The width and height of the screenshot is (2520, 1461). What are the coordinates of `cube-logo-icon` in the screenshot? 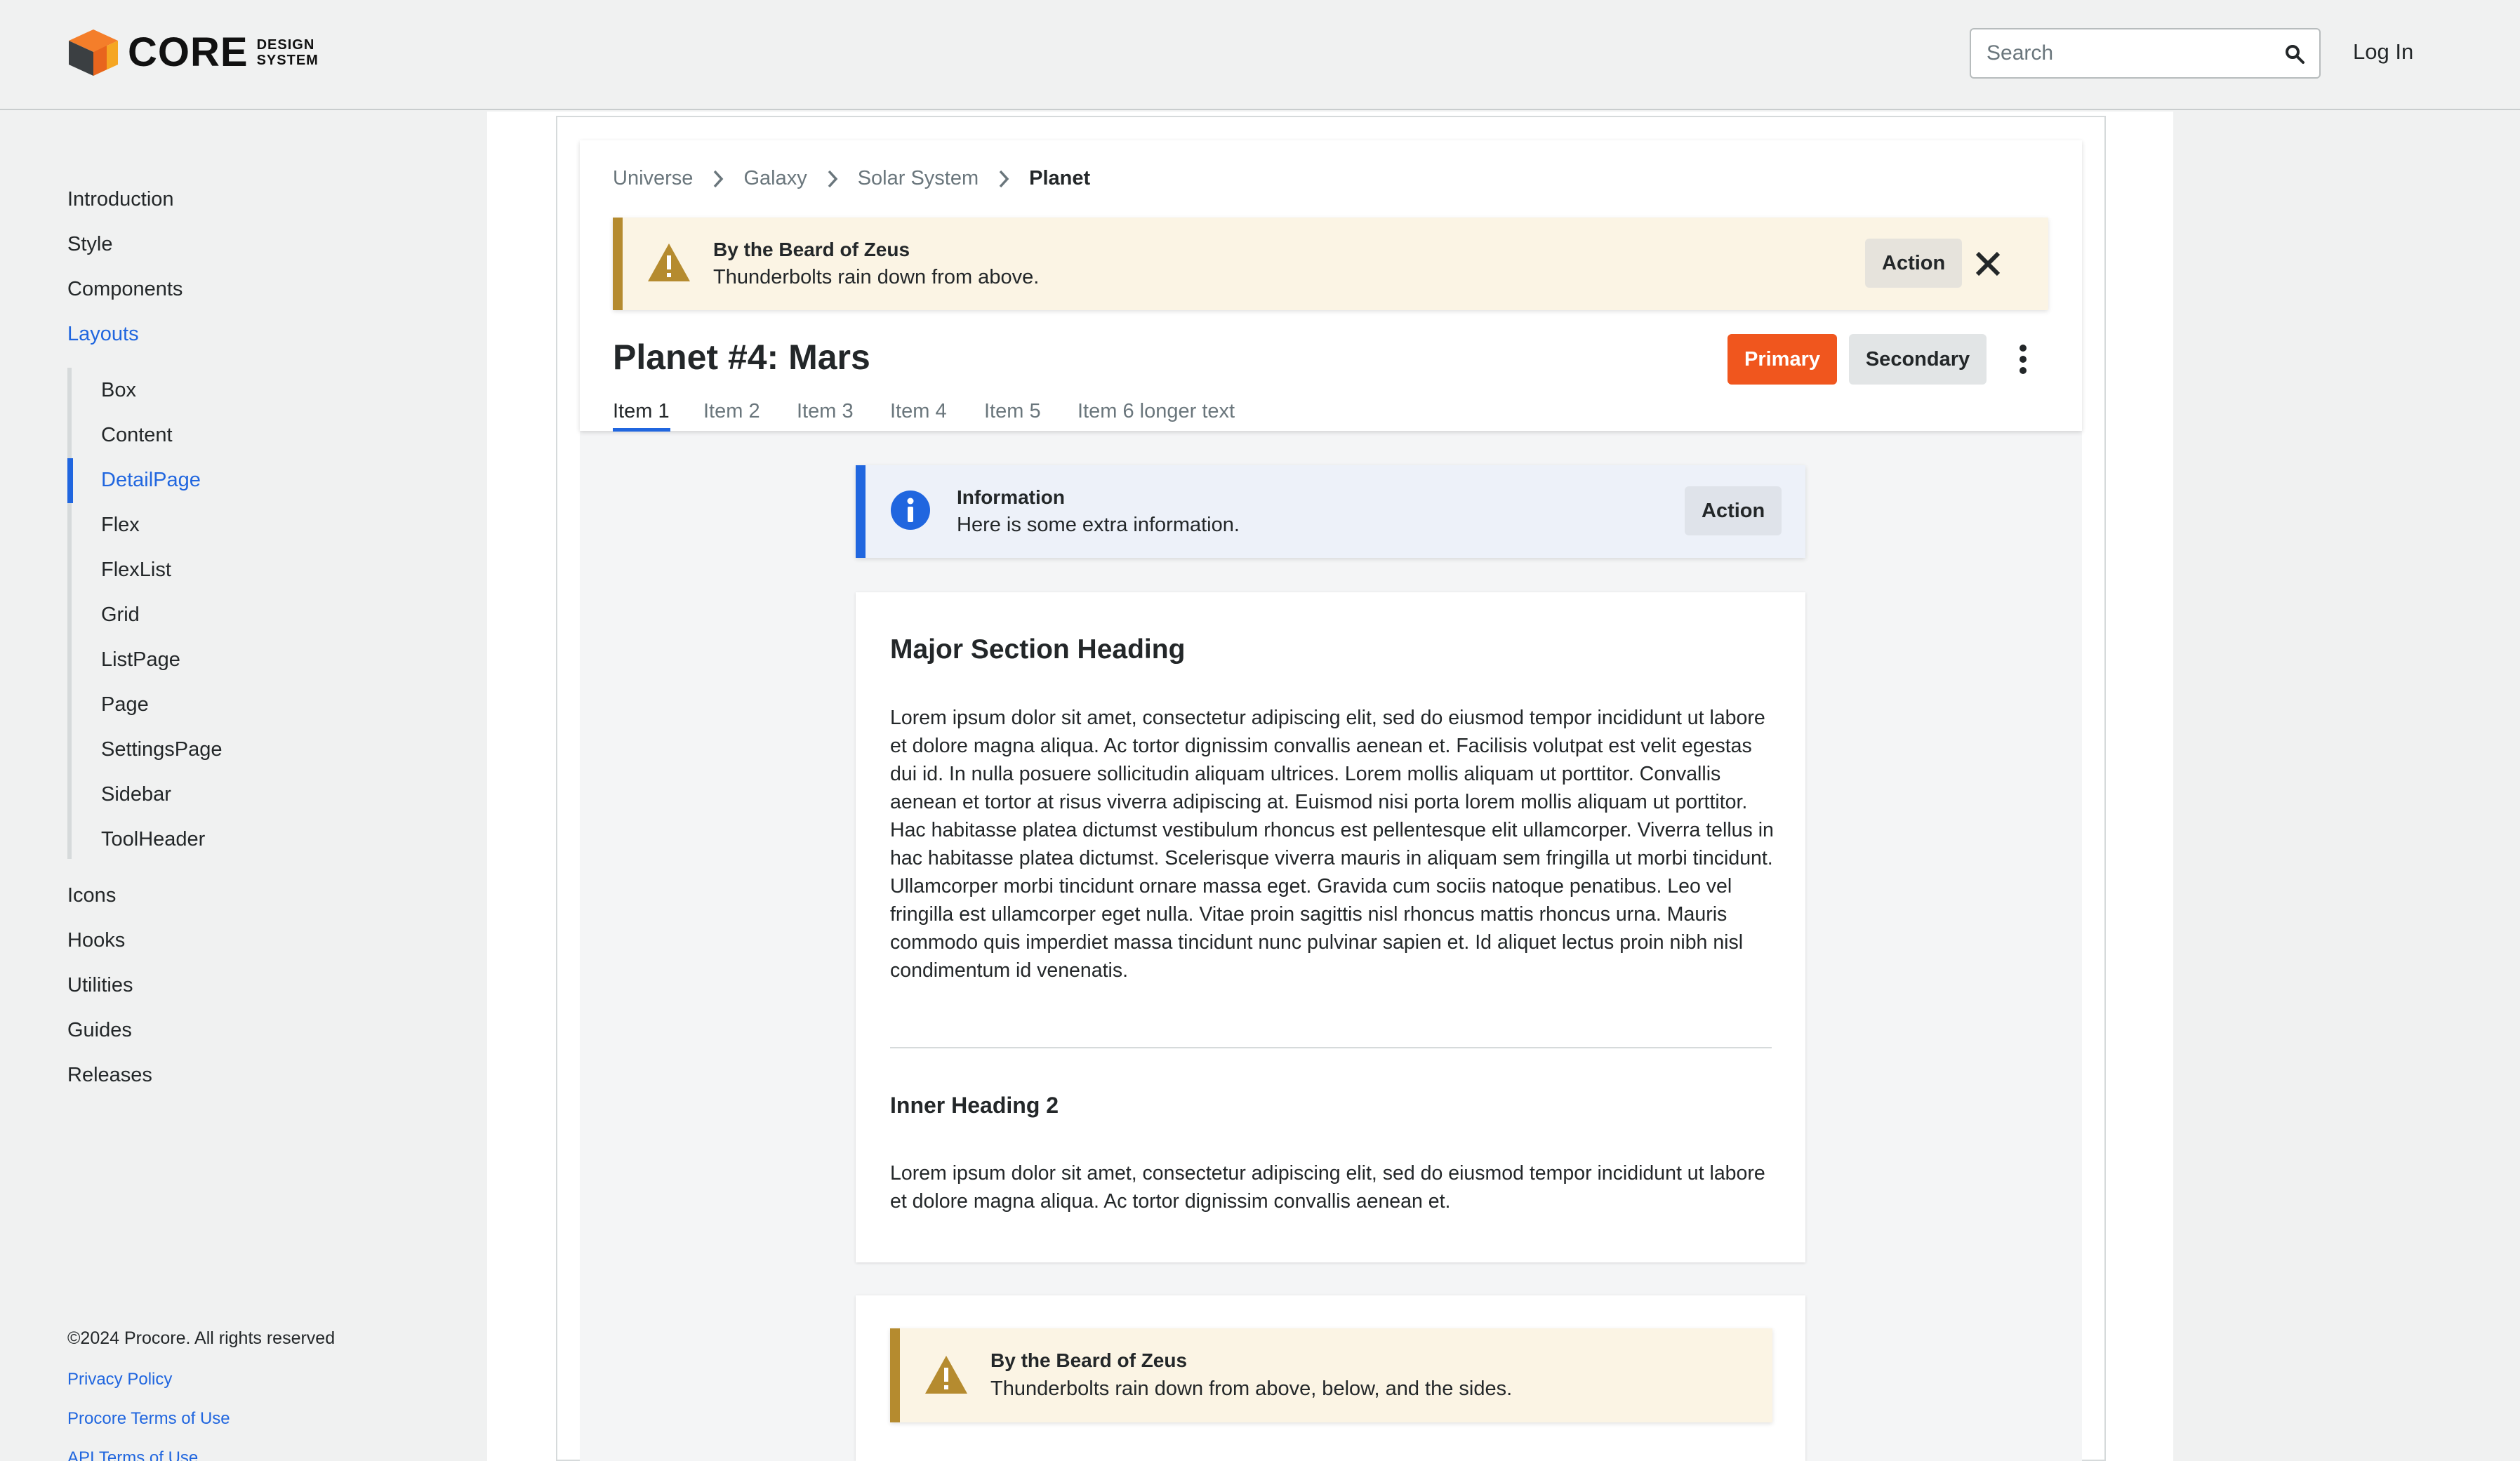 It's located at (93, 52).